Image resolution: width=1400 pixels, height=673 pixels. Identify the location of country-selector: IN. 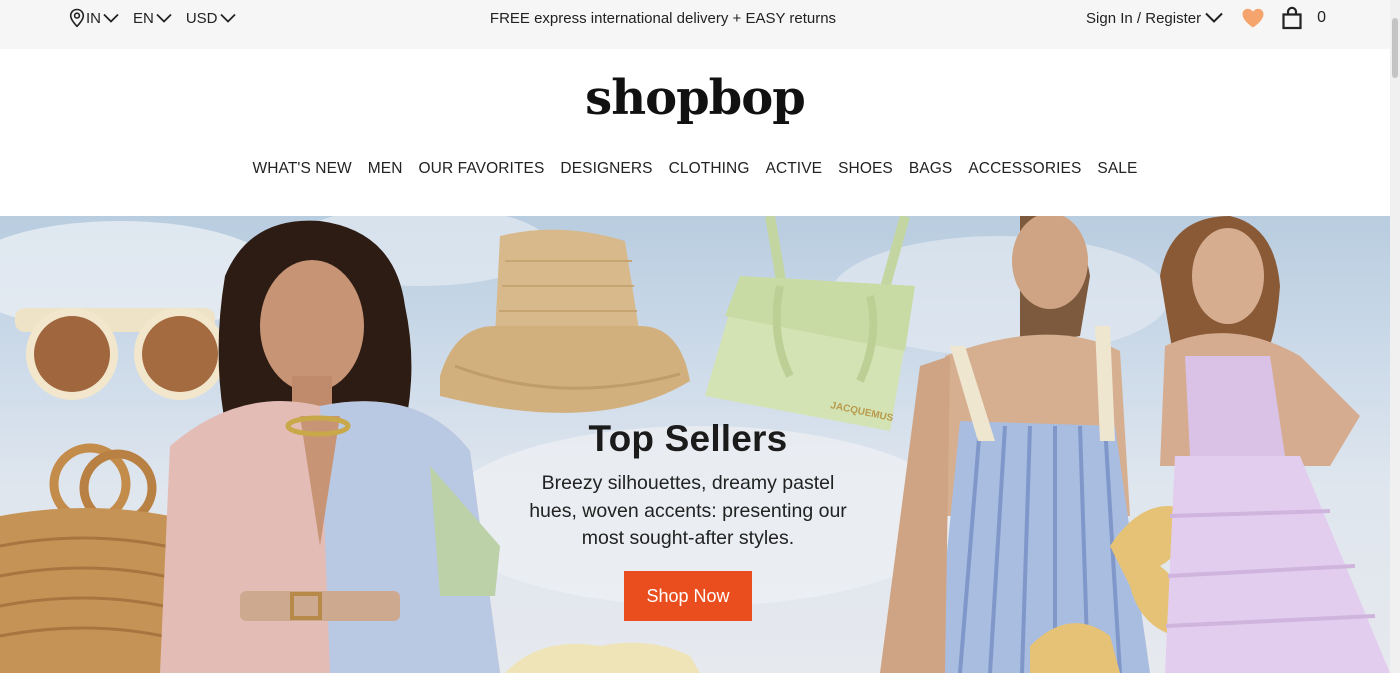
(93, 18).